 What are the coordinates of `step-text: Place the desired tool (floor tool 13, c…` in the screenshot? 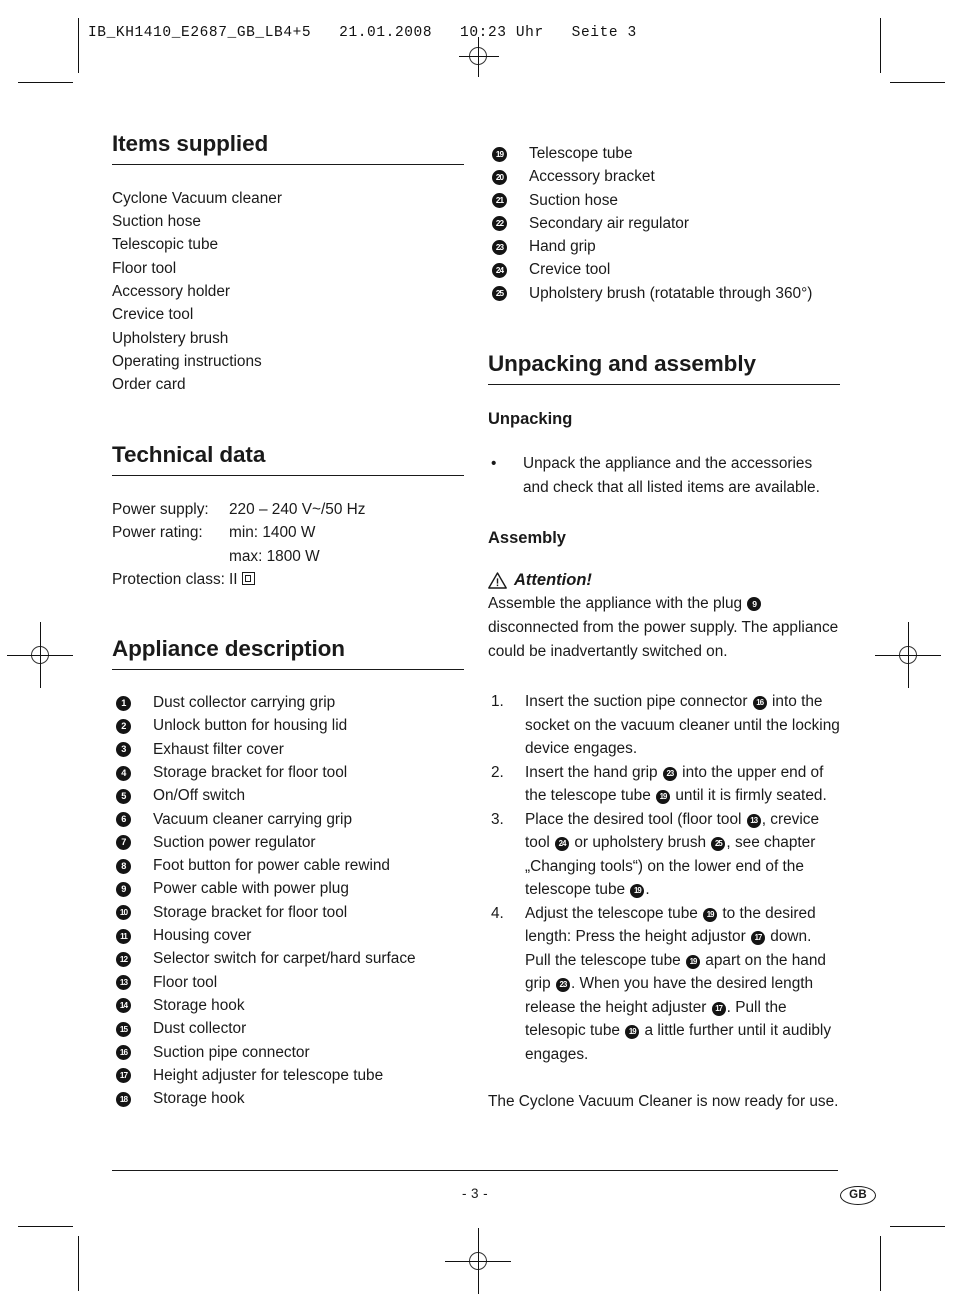 It's located at (672, 855).